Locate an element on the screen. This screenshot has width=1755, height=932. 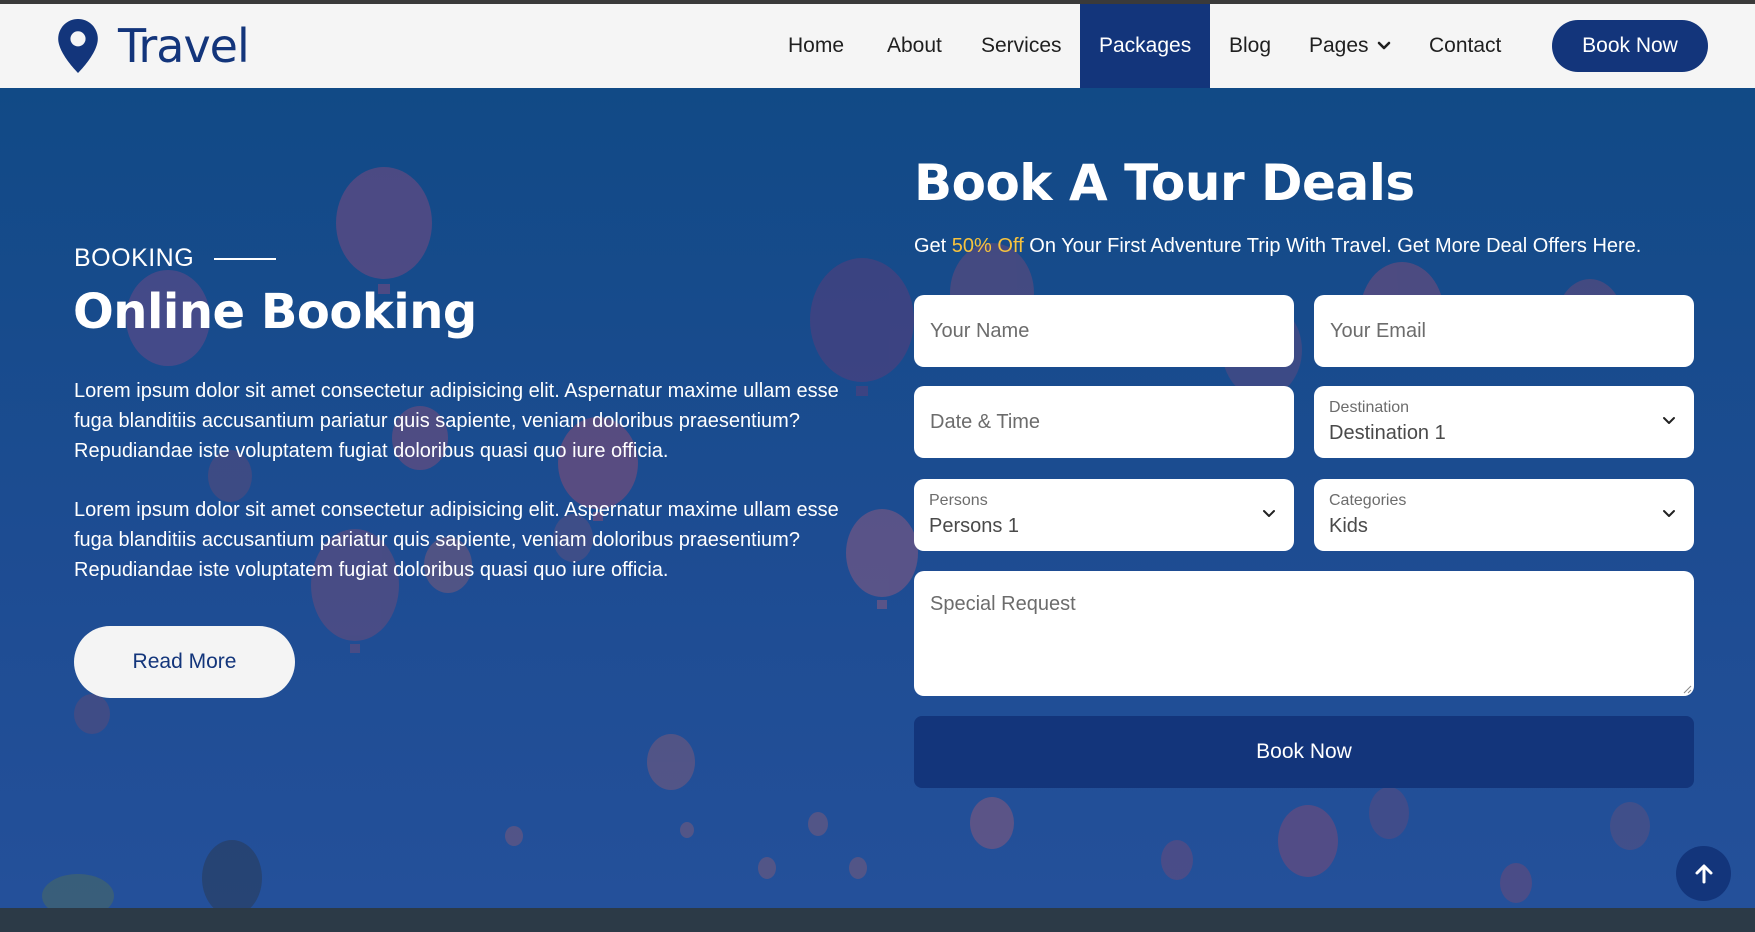
special-request-textarea is located at coordinates (1304, 633).